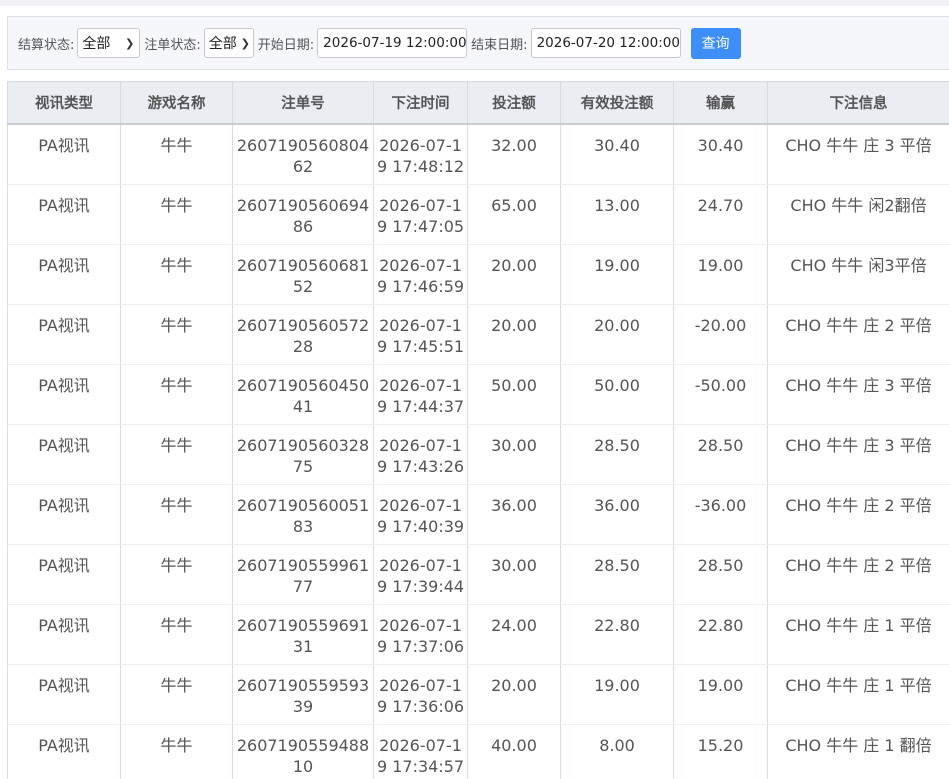 This screenshot has width=949, height=779. What do you see at coordinates (514, 454) in the screenshot?
I see `cell-bet-amount: 30.00` at bounding box center [514, 454].